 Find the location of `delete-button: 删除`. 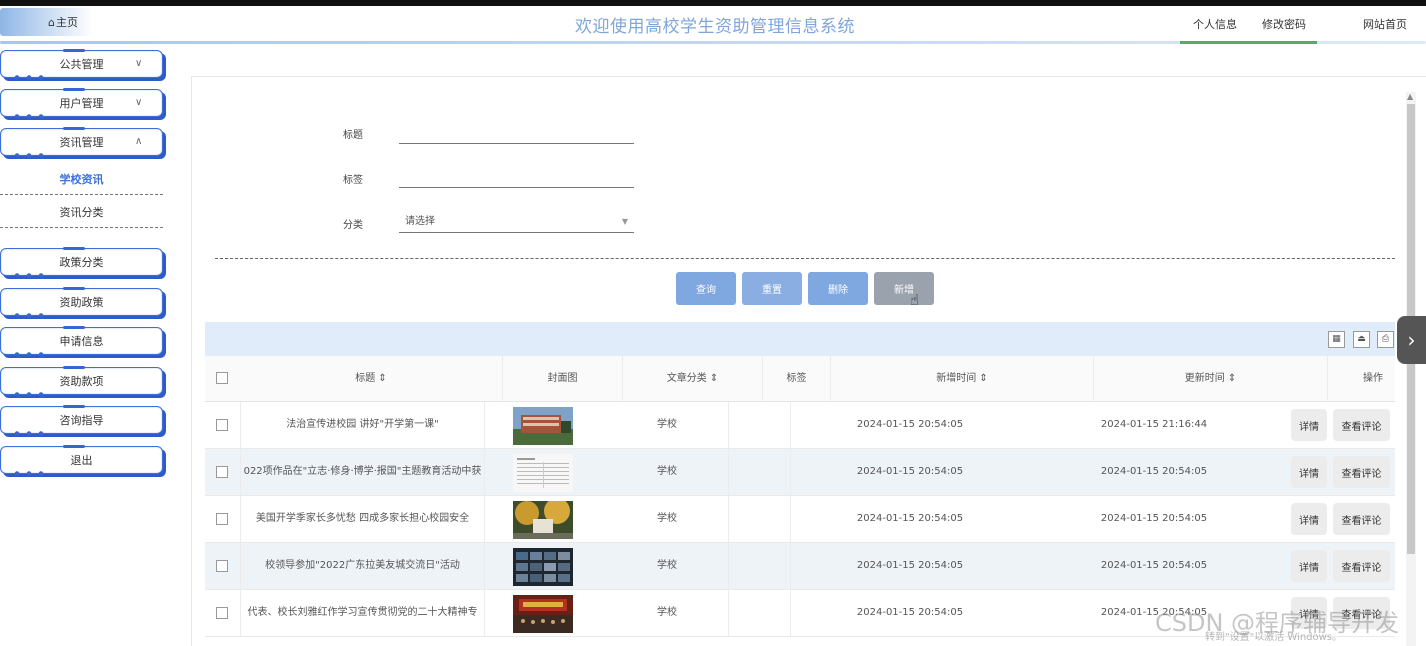

delete-button: 删除 is located at coordinates (838, 288).